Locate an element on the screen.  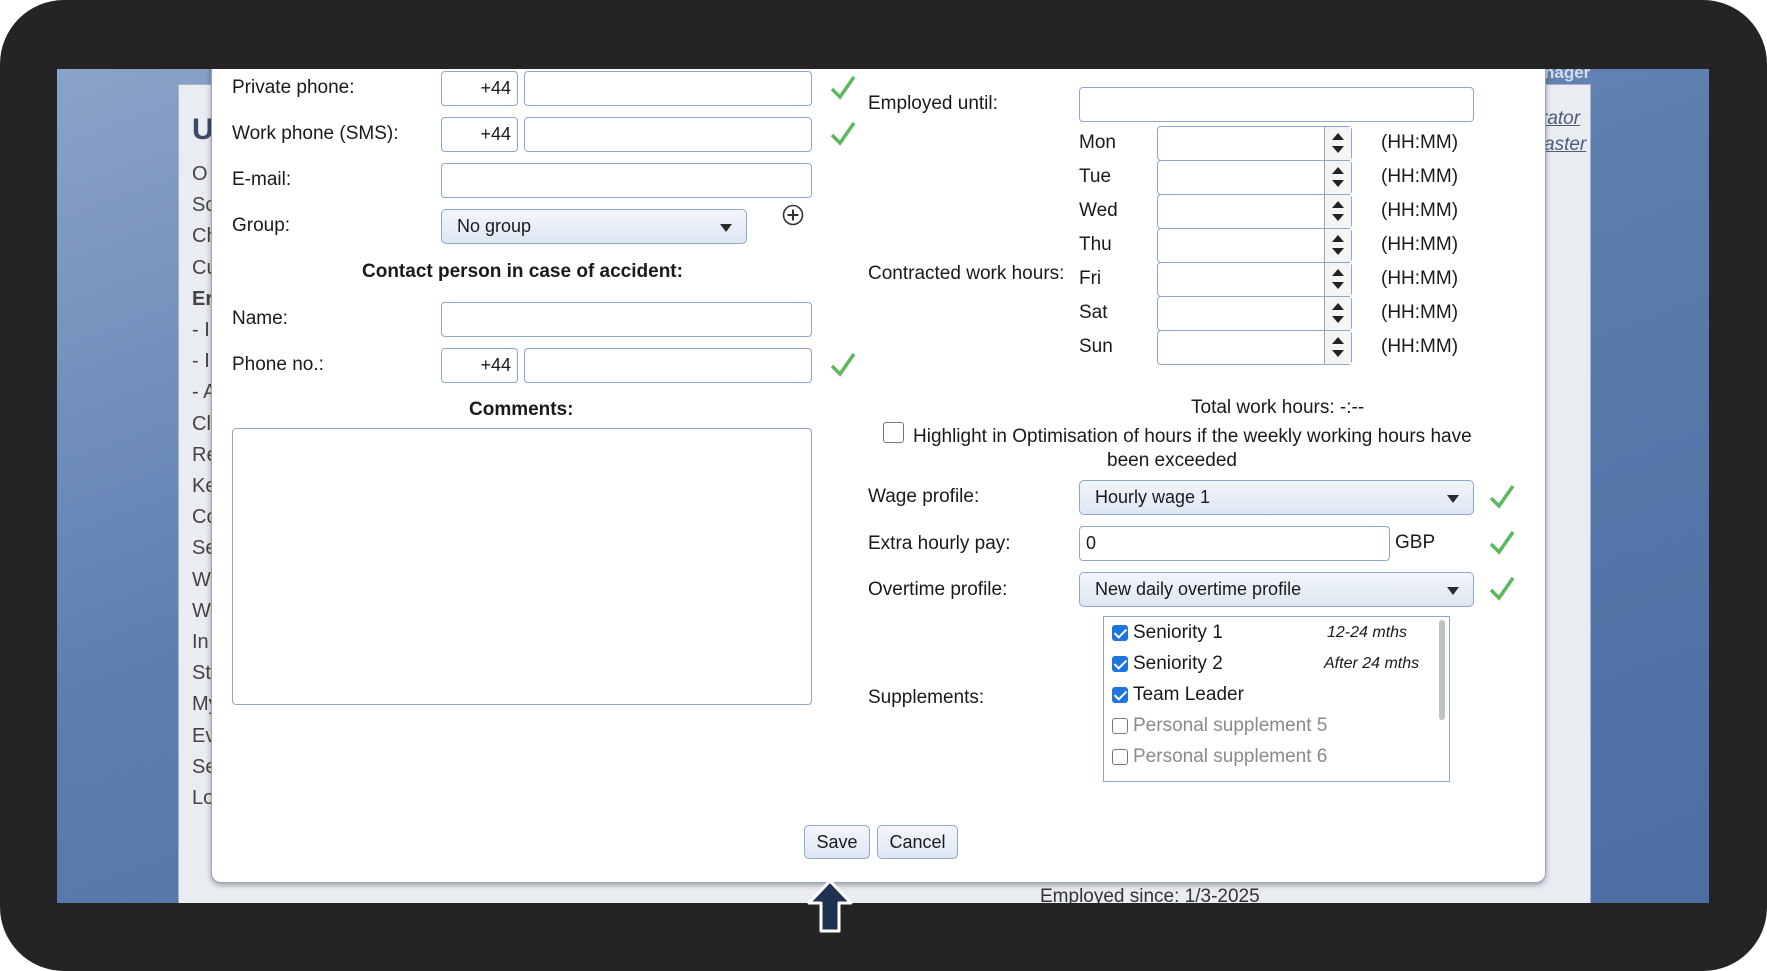
private-phone-prefix: +44 is located at coordinates (479, 88).